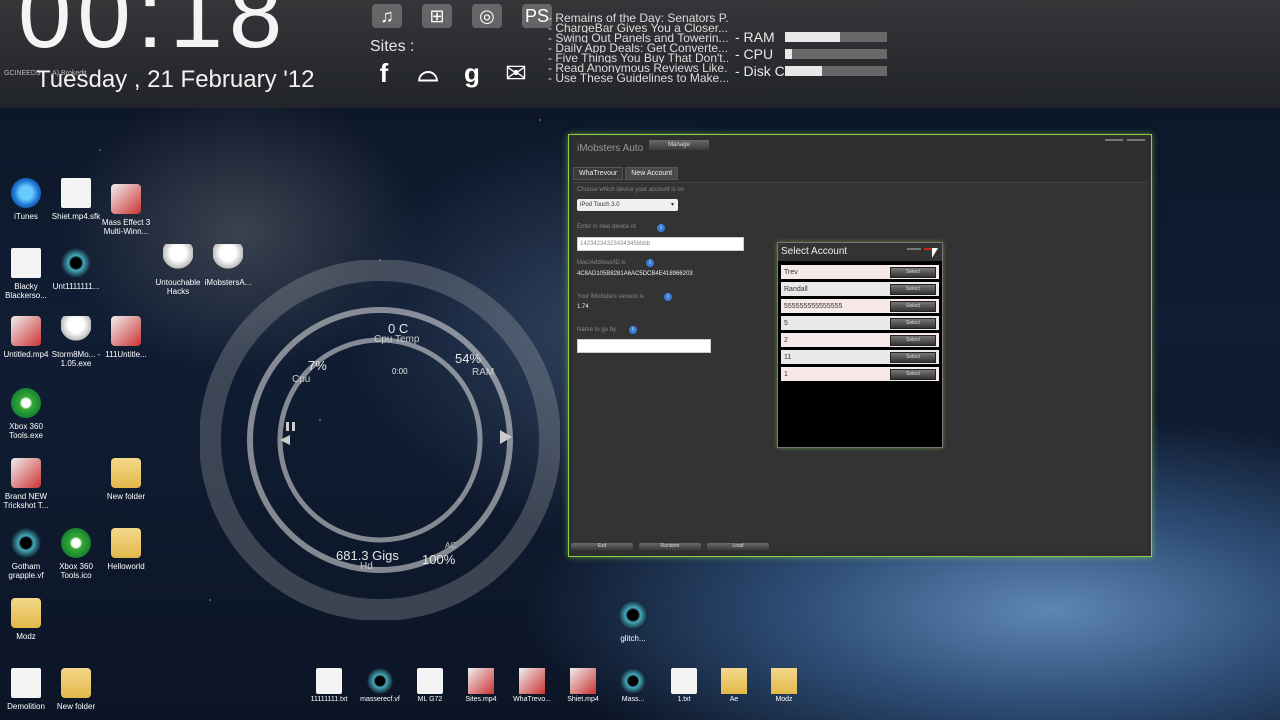 The image size is (1280, 720). I want to click on name-input, so click(644, 346).